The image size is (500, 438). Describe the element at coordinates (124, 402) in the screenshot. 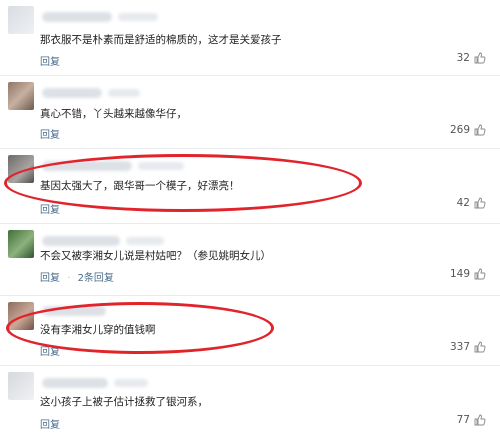

I see `comment-text: 这小孩子上被子估计拯救了银河系，` at that location.